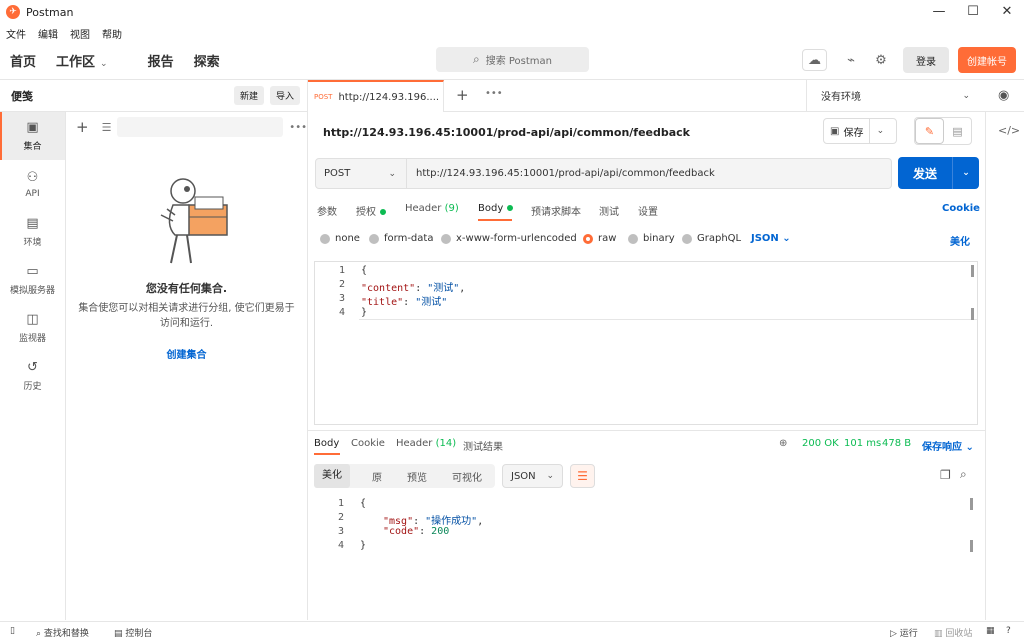 Image resolution: width=1024 pixels, height=641 pixels. Describe the element at coordinates (990, 631) in the screenshot. I see `keyboard-icon: ▦` at that location.